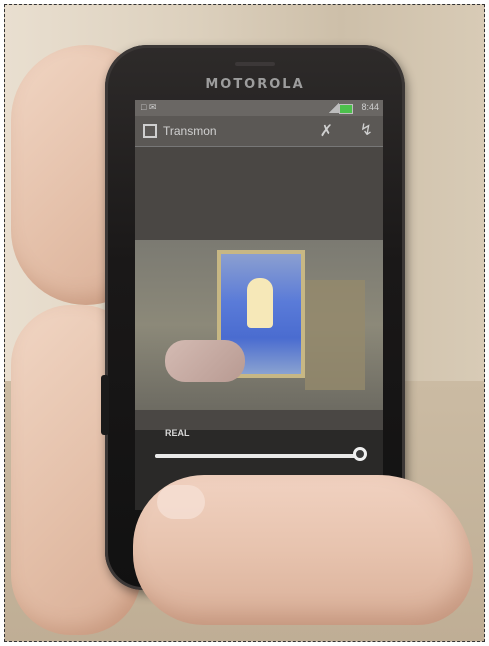 This screenshot has width=489, height=646. What do you see at coordinates (326, 131) in the screenshot?
I see `close-button: ✗` at bounding box center [326, 131].